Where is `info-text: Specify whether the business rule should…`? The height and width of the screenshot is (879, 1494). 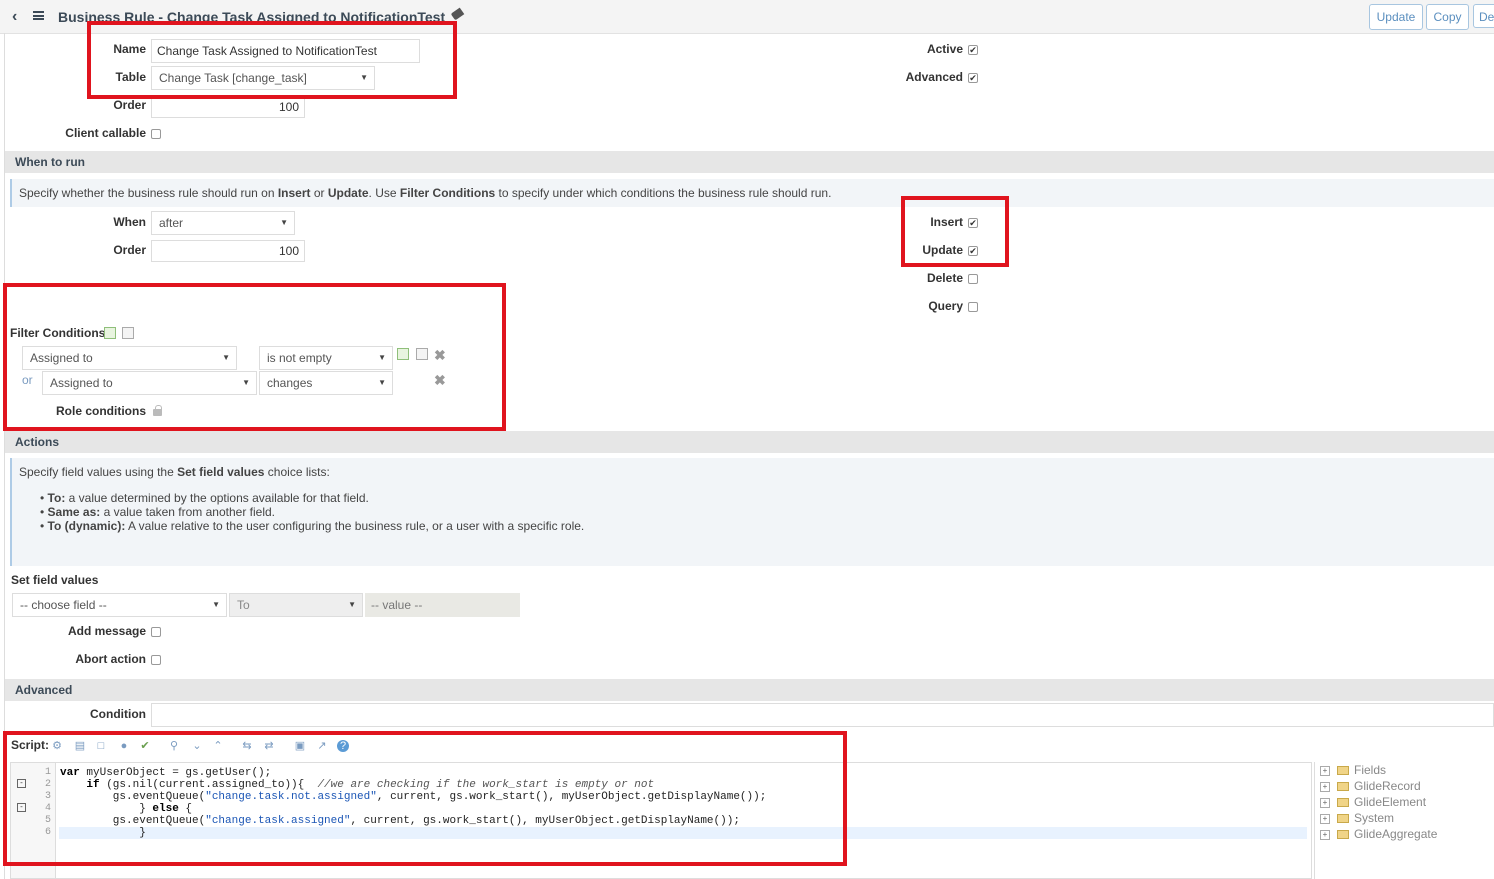 info-text: Specify whether the business rule should… is located at coordinates (425, 193).